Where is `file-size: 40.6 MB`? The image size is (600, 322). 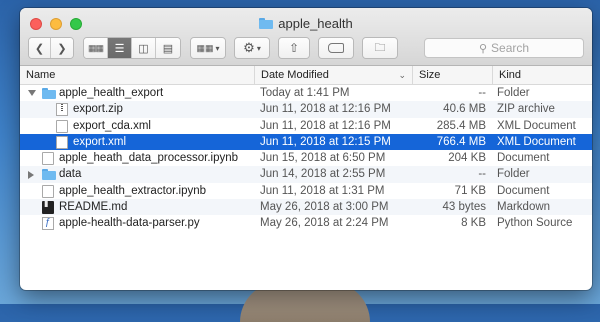
file-size: 40.6 MB is located at coordinates (464, 109).